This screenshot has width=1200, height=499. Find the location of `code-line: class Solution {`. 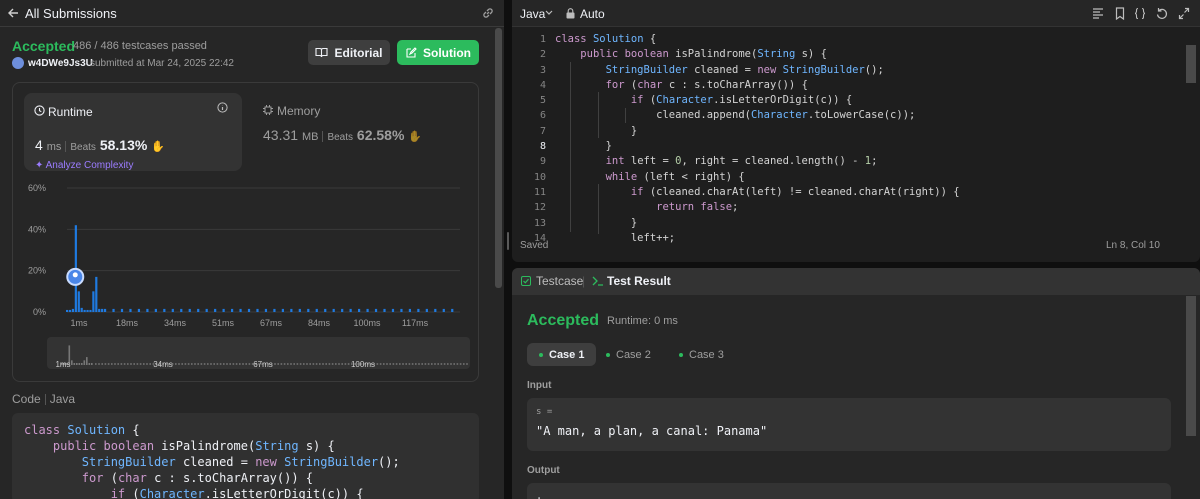

code-line: class Solution { is located at coordinates (757, 39).